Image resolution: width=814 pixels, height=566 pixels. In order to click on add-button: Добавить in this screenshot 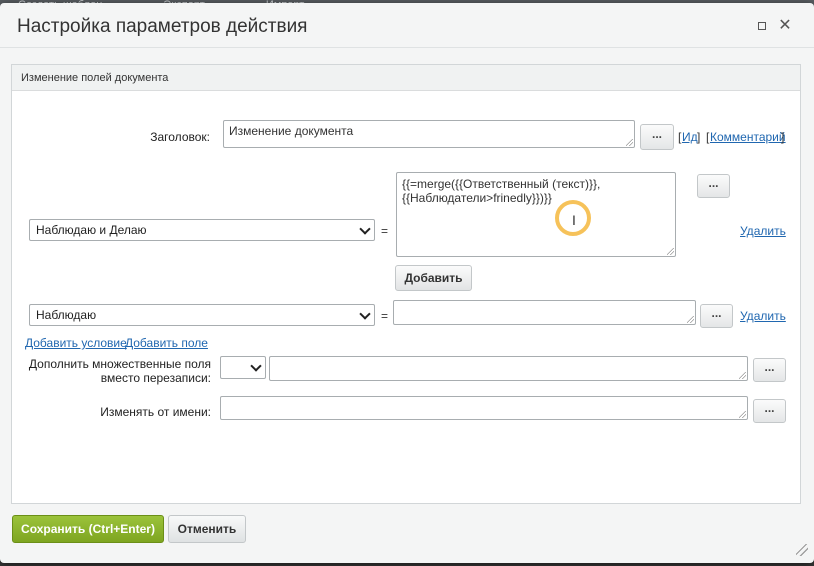, I will do `click(433, 278)`.